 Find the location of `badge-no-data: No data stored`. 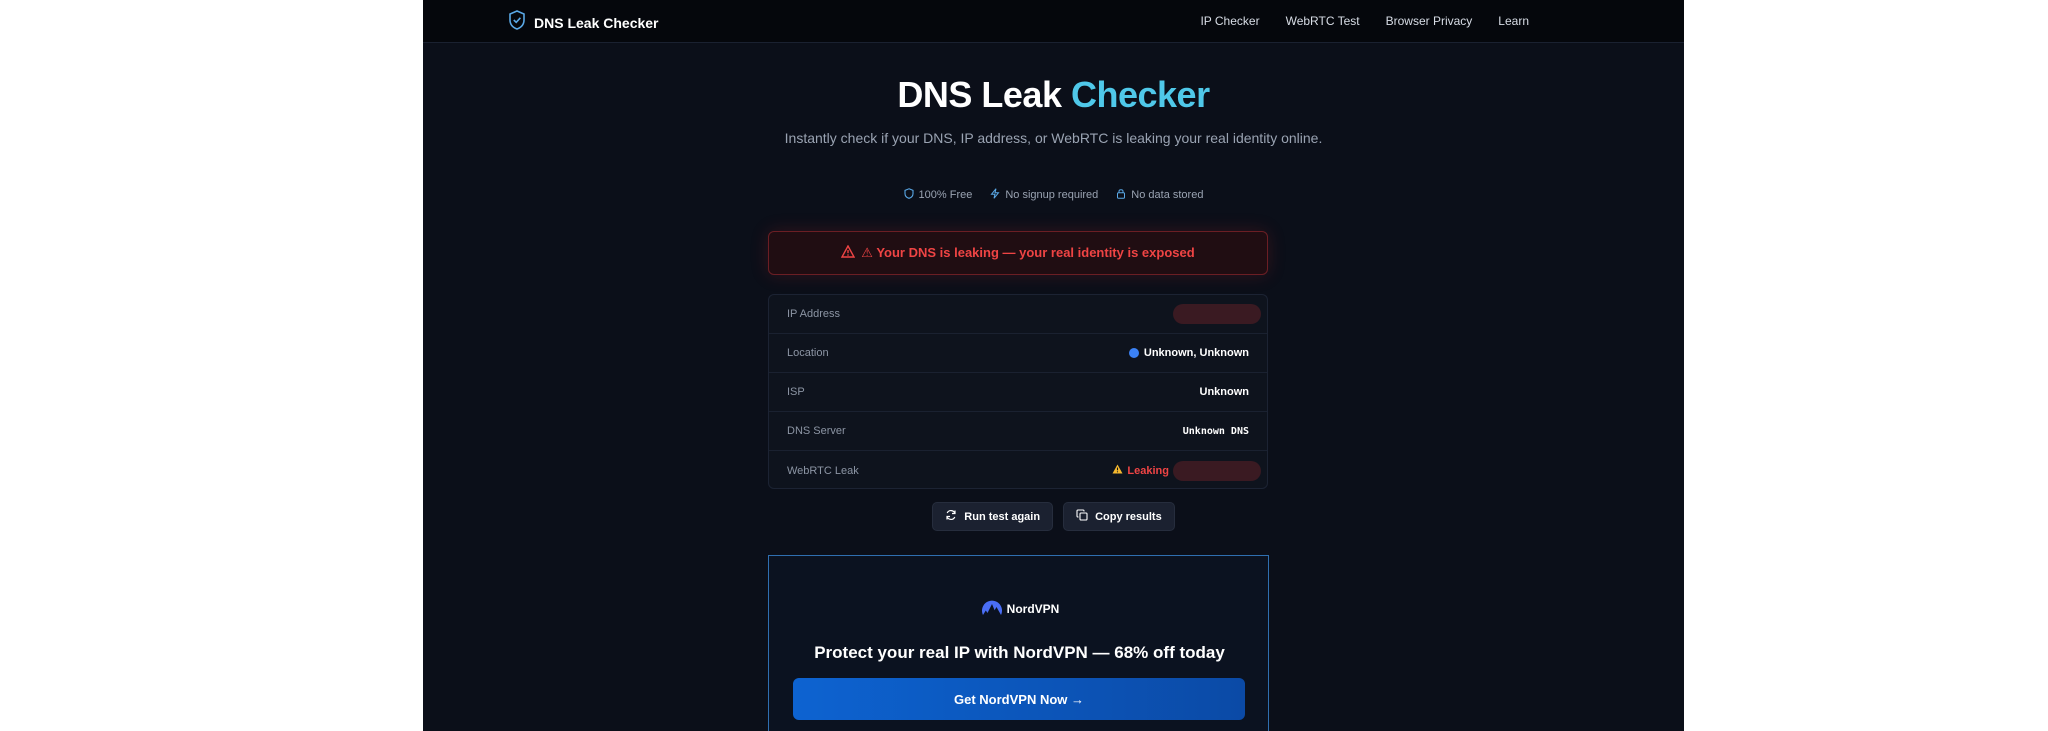

badge-no-data: No data stored is located at coordinates (1159, 195).